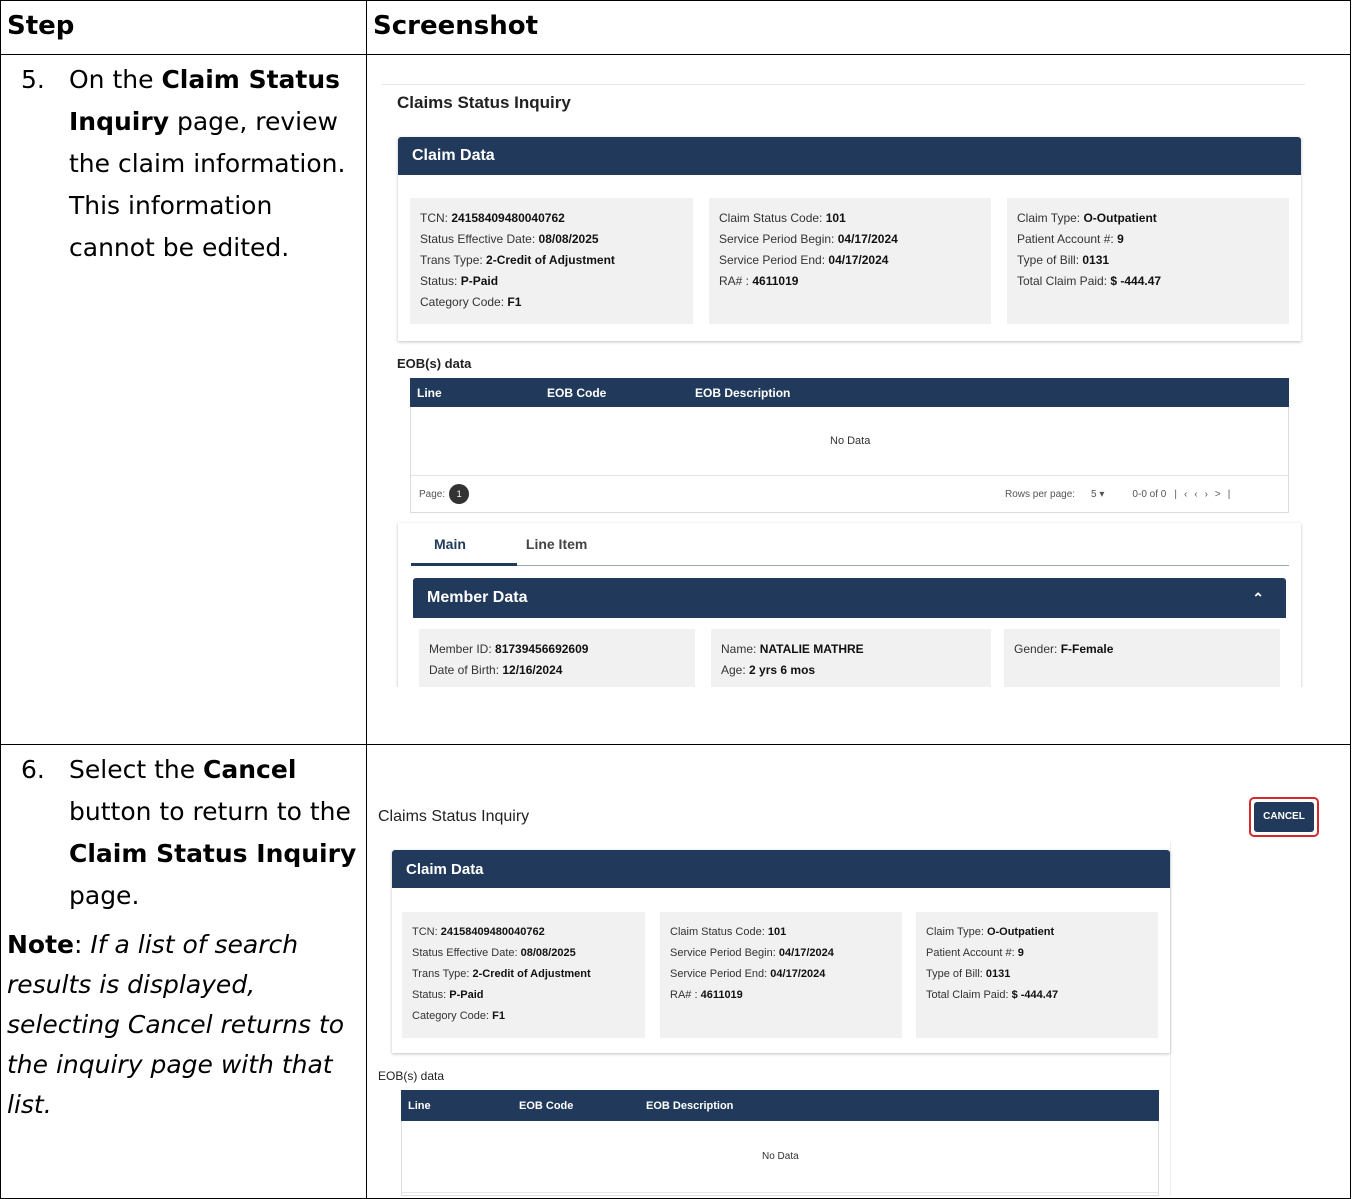  I want to click on tab-line-item: Line Item, so click(556, 544).